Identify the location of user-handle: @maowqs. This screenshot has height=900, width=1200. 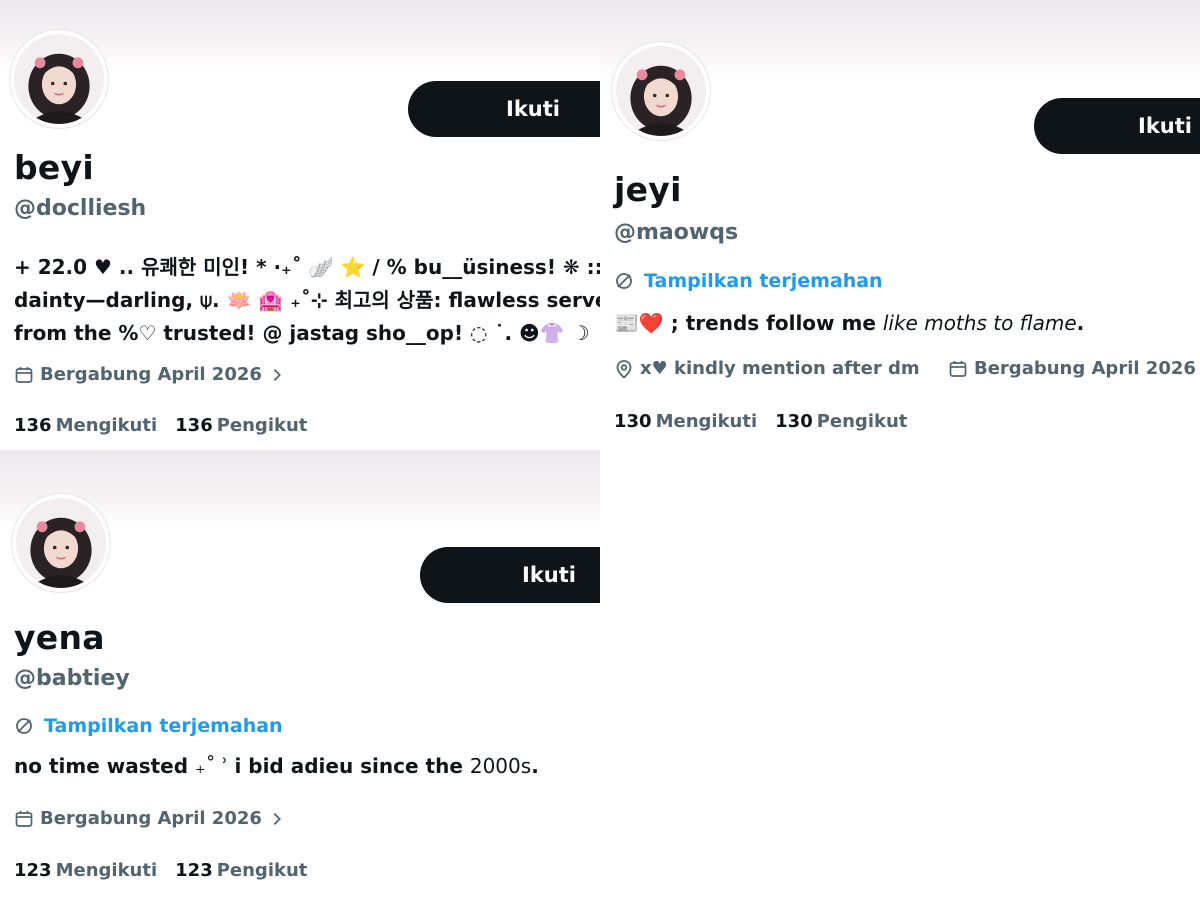
(676, 232).